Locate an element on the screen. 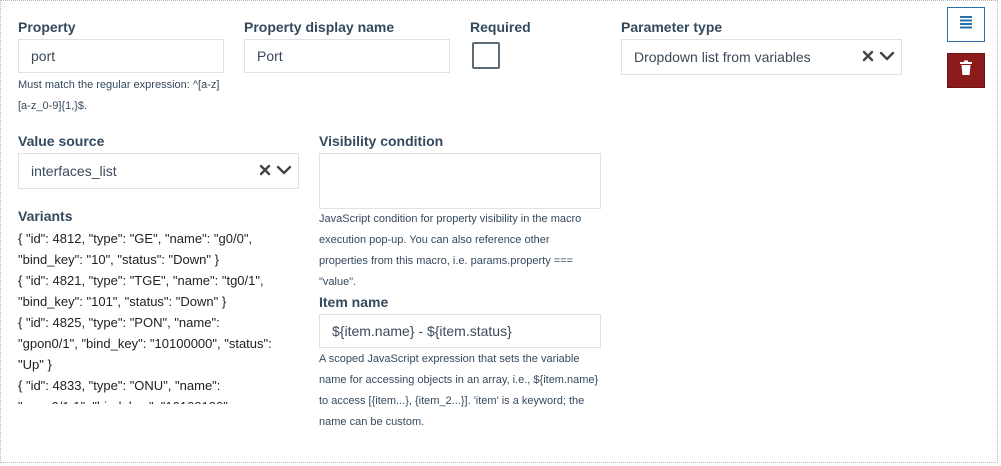 This screenshot has height=466, width=1001. variant-line: "bind_key": "10", "status": "Down" } is located at coordinates (118, 259).